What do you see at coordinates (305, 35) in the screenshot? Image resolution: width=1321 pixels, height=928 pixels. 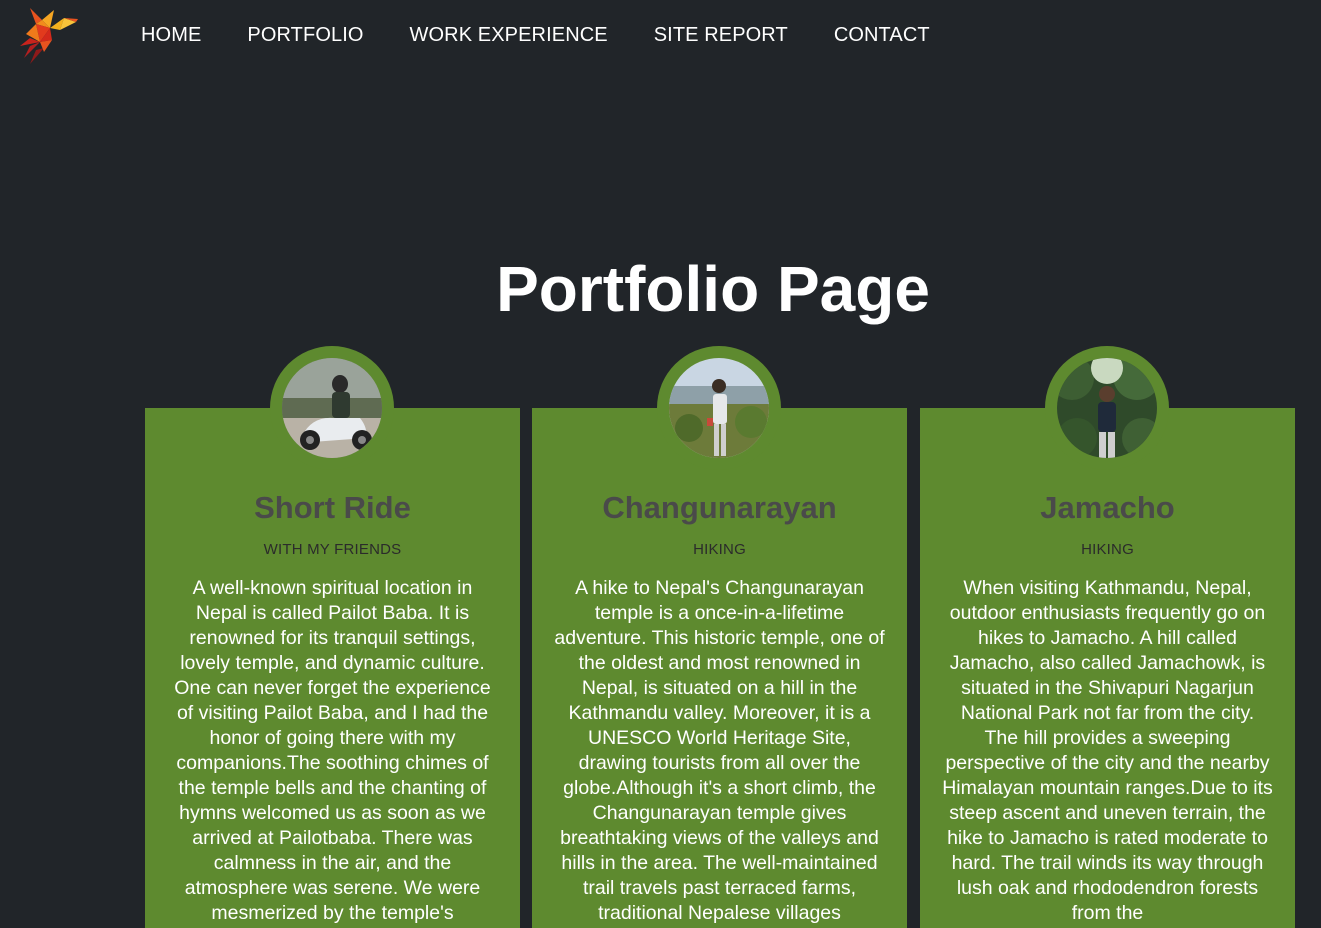 I see `nav-item-portfolio: PORTFOLIO` at bounding box center [305, 35].